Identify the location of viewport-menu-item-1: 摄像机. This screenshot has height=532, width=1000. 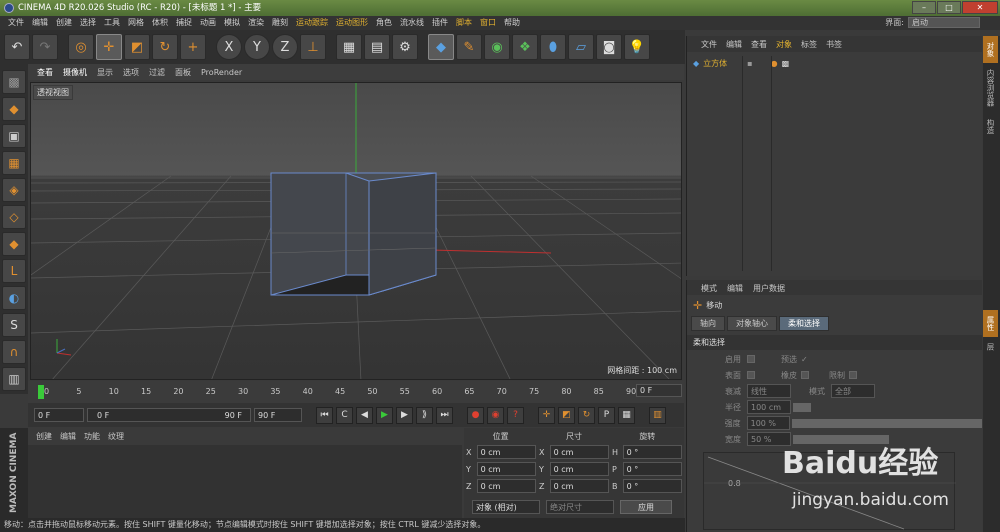
(75, 72).